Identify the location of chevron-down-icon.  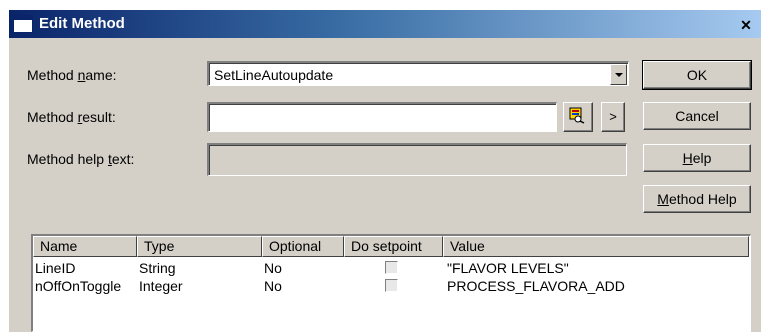
(618, 74).